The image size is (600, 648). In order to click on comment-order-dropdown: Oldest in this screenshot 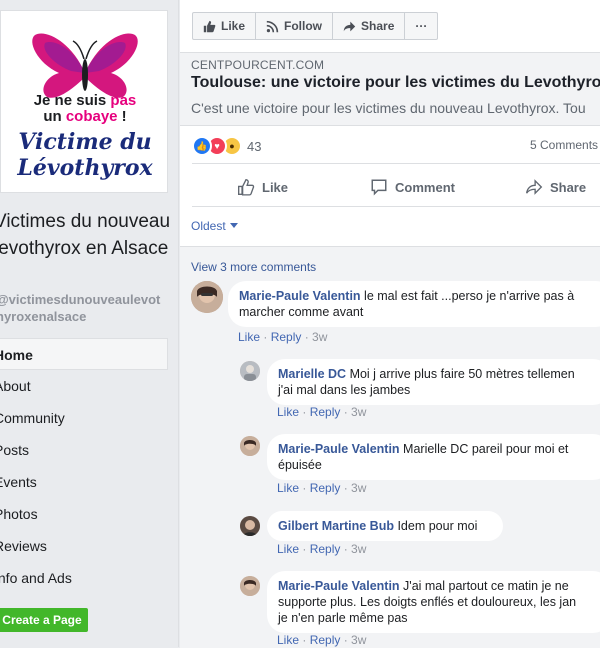, I will do `click(214, 226)`.